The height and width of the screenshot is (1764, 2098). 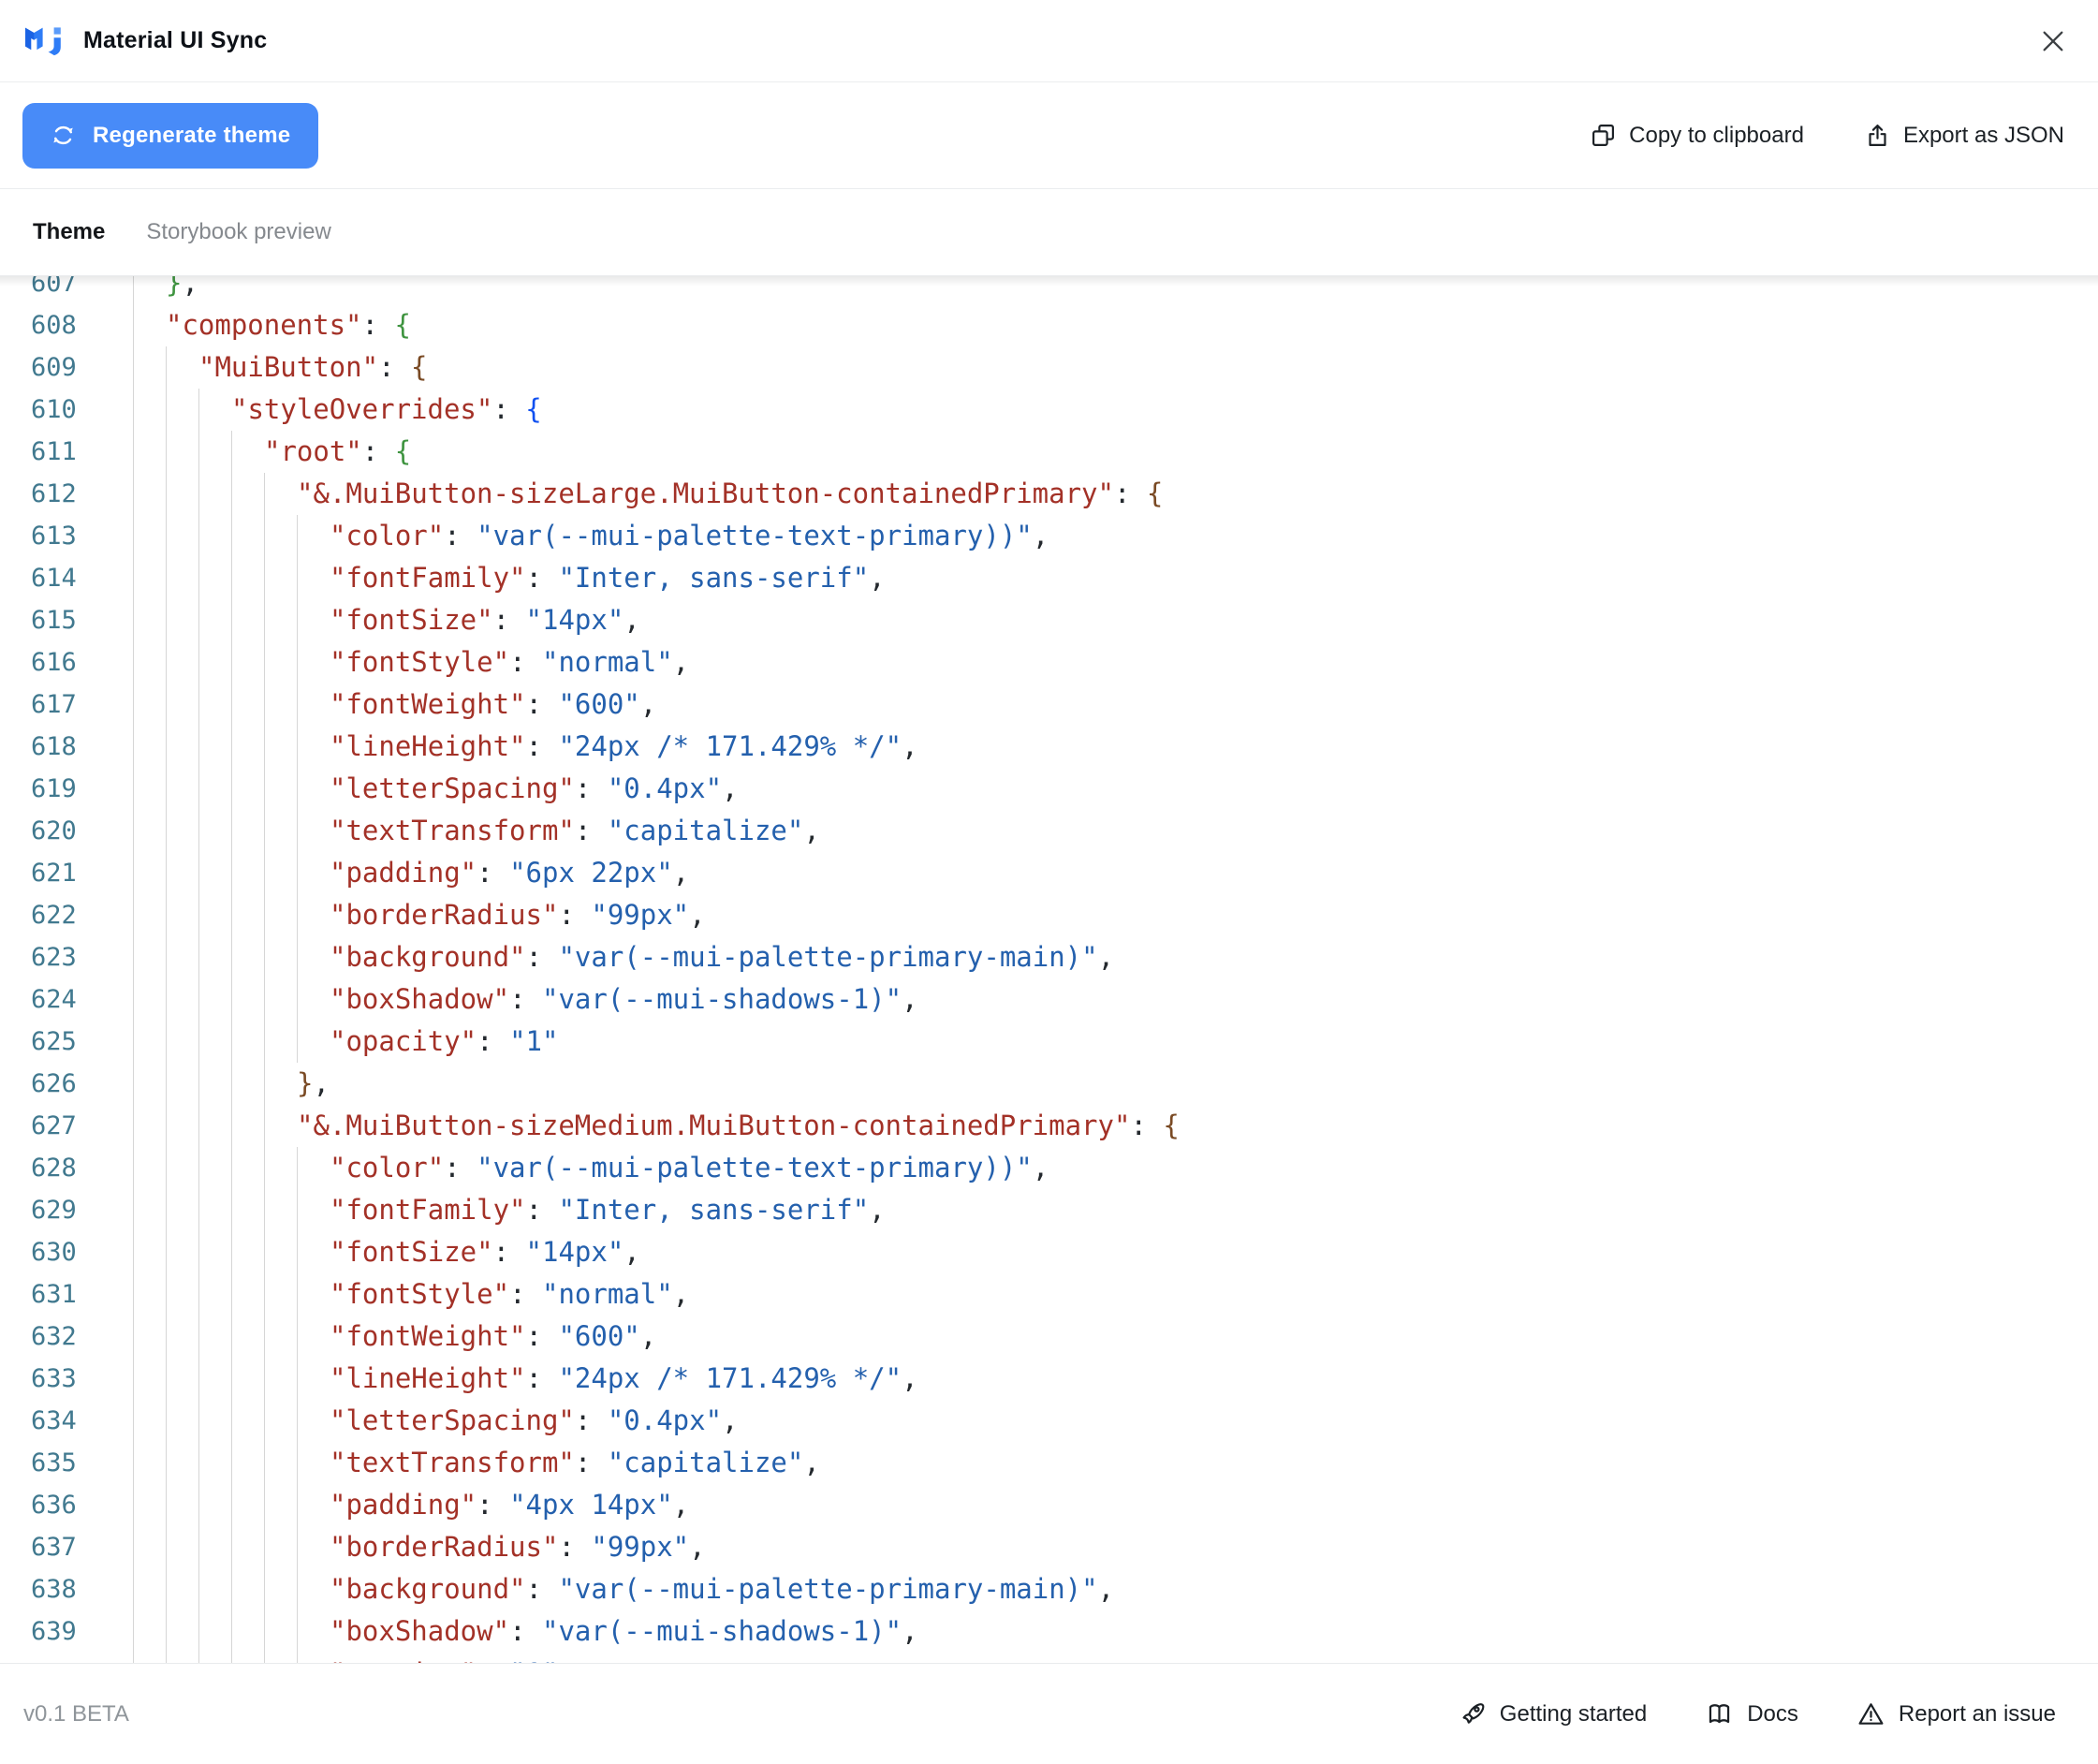 What do you see at coordinates (54, 1169) in the screenshot?
I see `line-number: 628` at bounding box center [54, 1169].